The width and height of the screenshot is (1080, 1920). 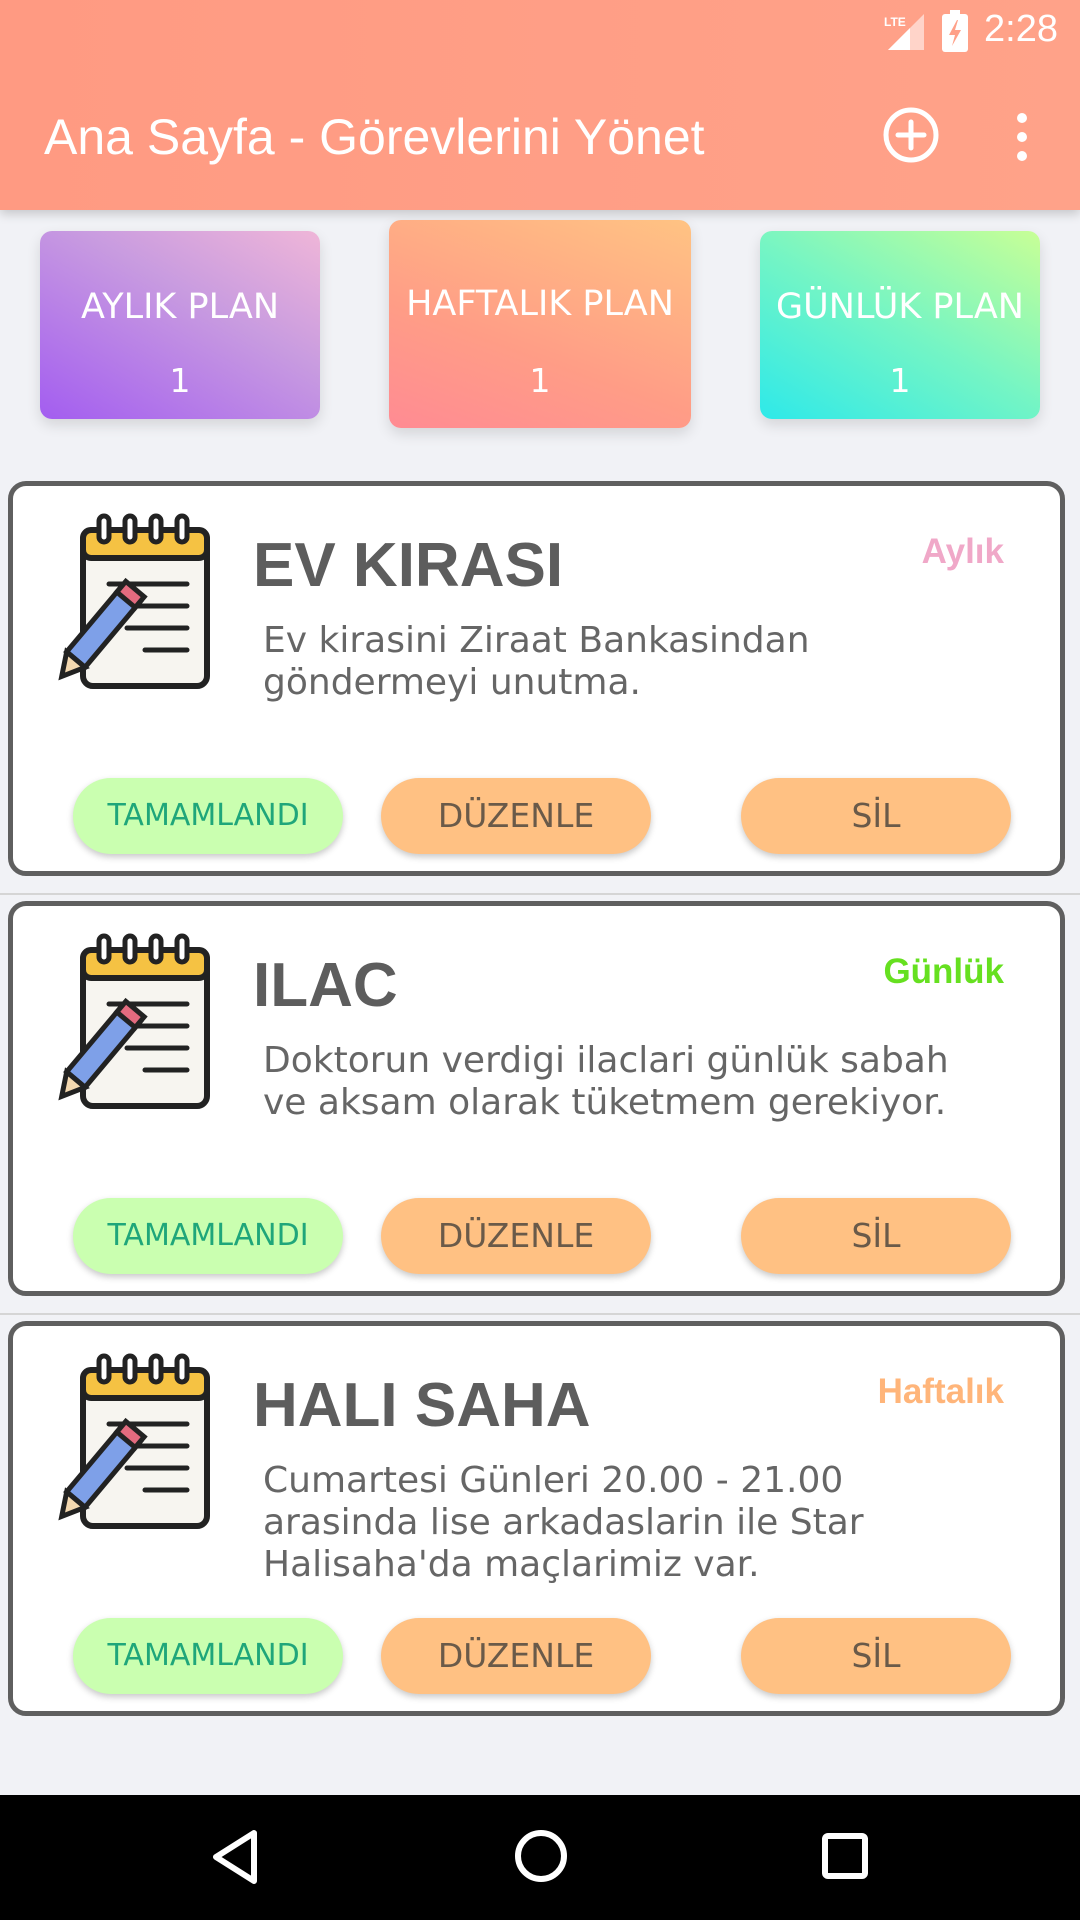 What do you see at coordinates (940, 1391) in the screenshot?
I see `task-type-label: Haftalık` at bounding box center [940, 1391].